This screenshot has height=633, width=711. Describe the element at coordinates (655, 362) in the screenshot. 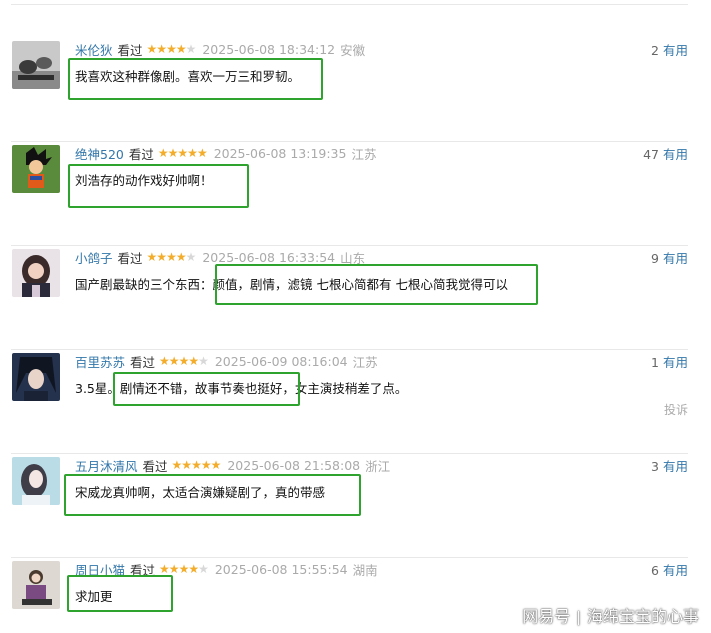

I see `vote-count: 1` at that location.